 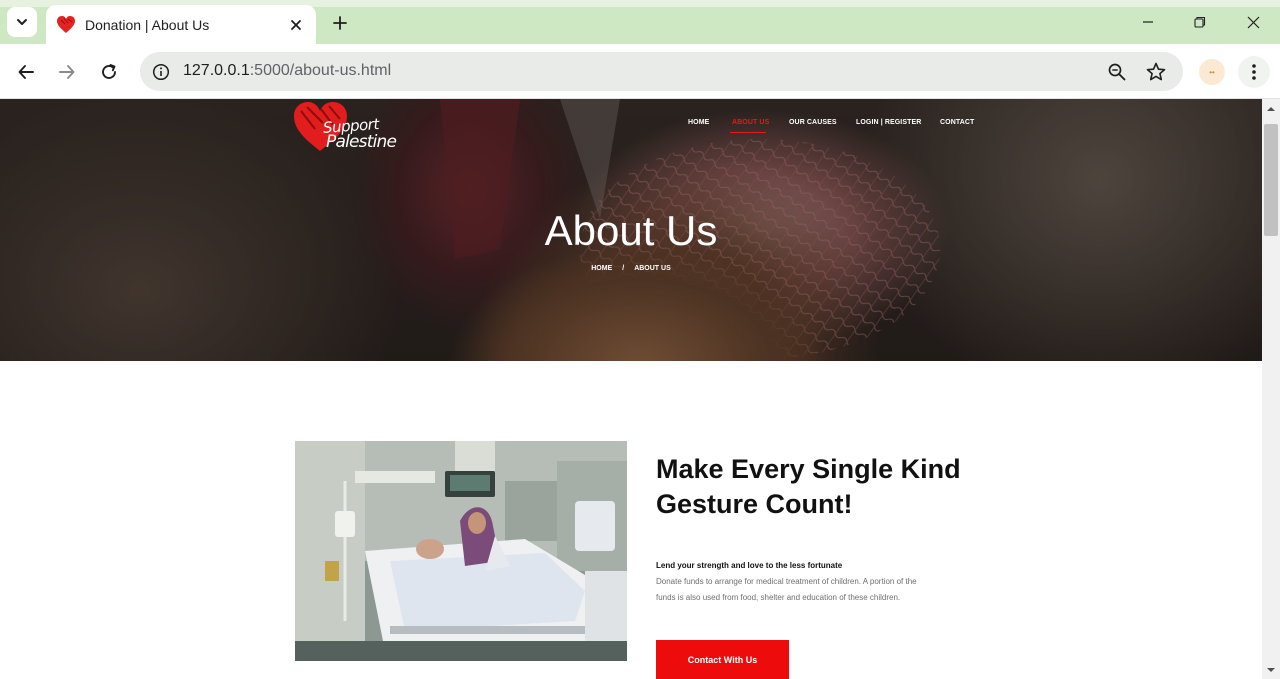 I want to click on nav-about-us: ABOUT US, so click(x=750, y=122).